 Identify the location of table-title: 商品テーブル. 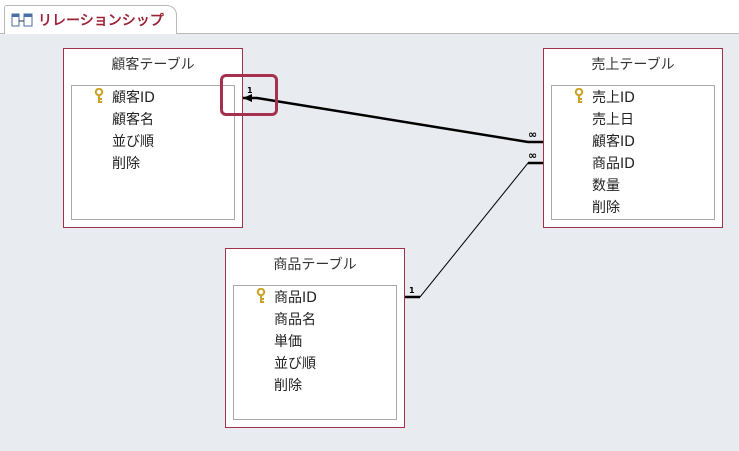
(315, 264).